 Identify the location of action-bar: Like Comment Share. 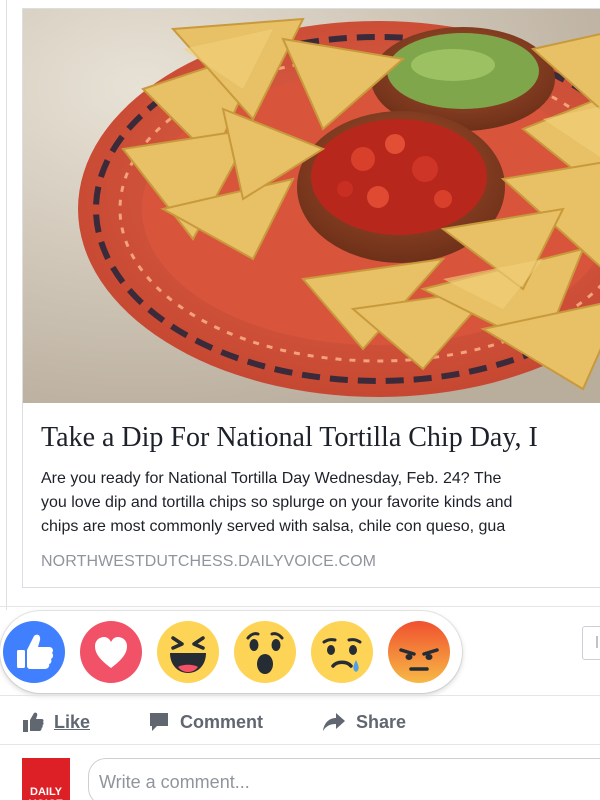
(300, 722).